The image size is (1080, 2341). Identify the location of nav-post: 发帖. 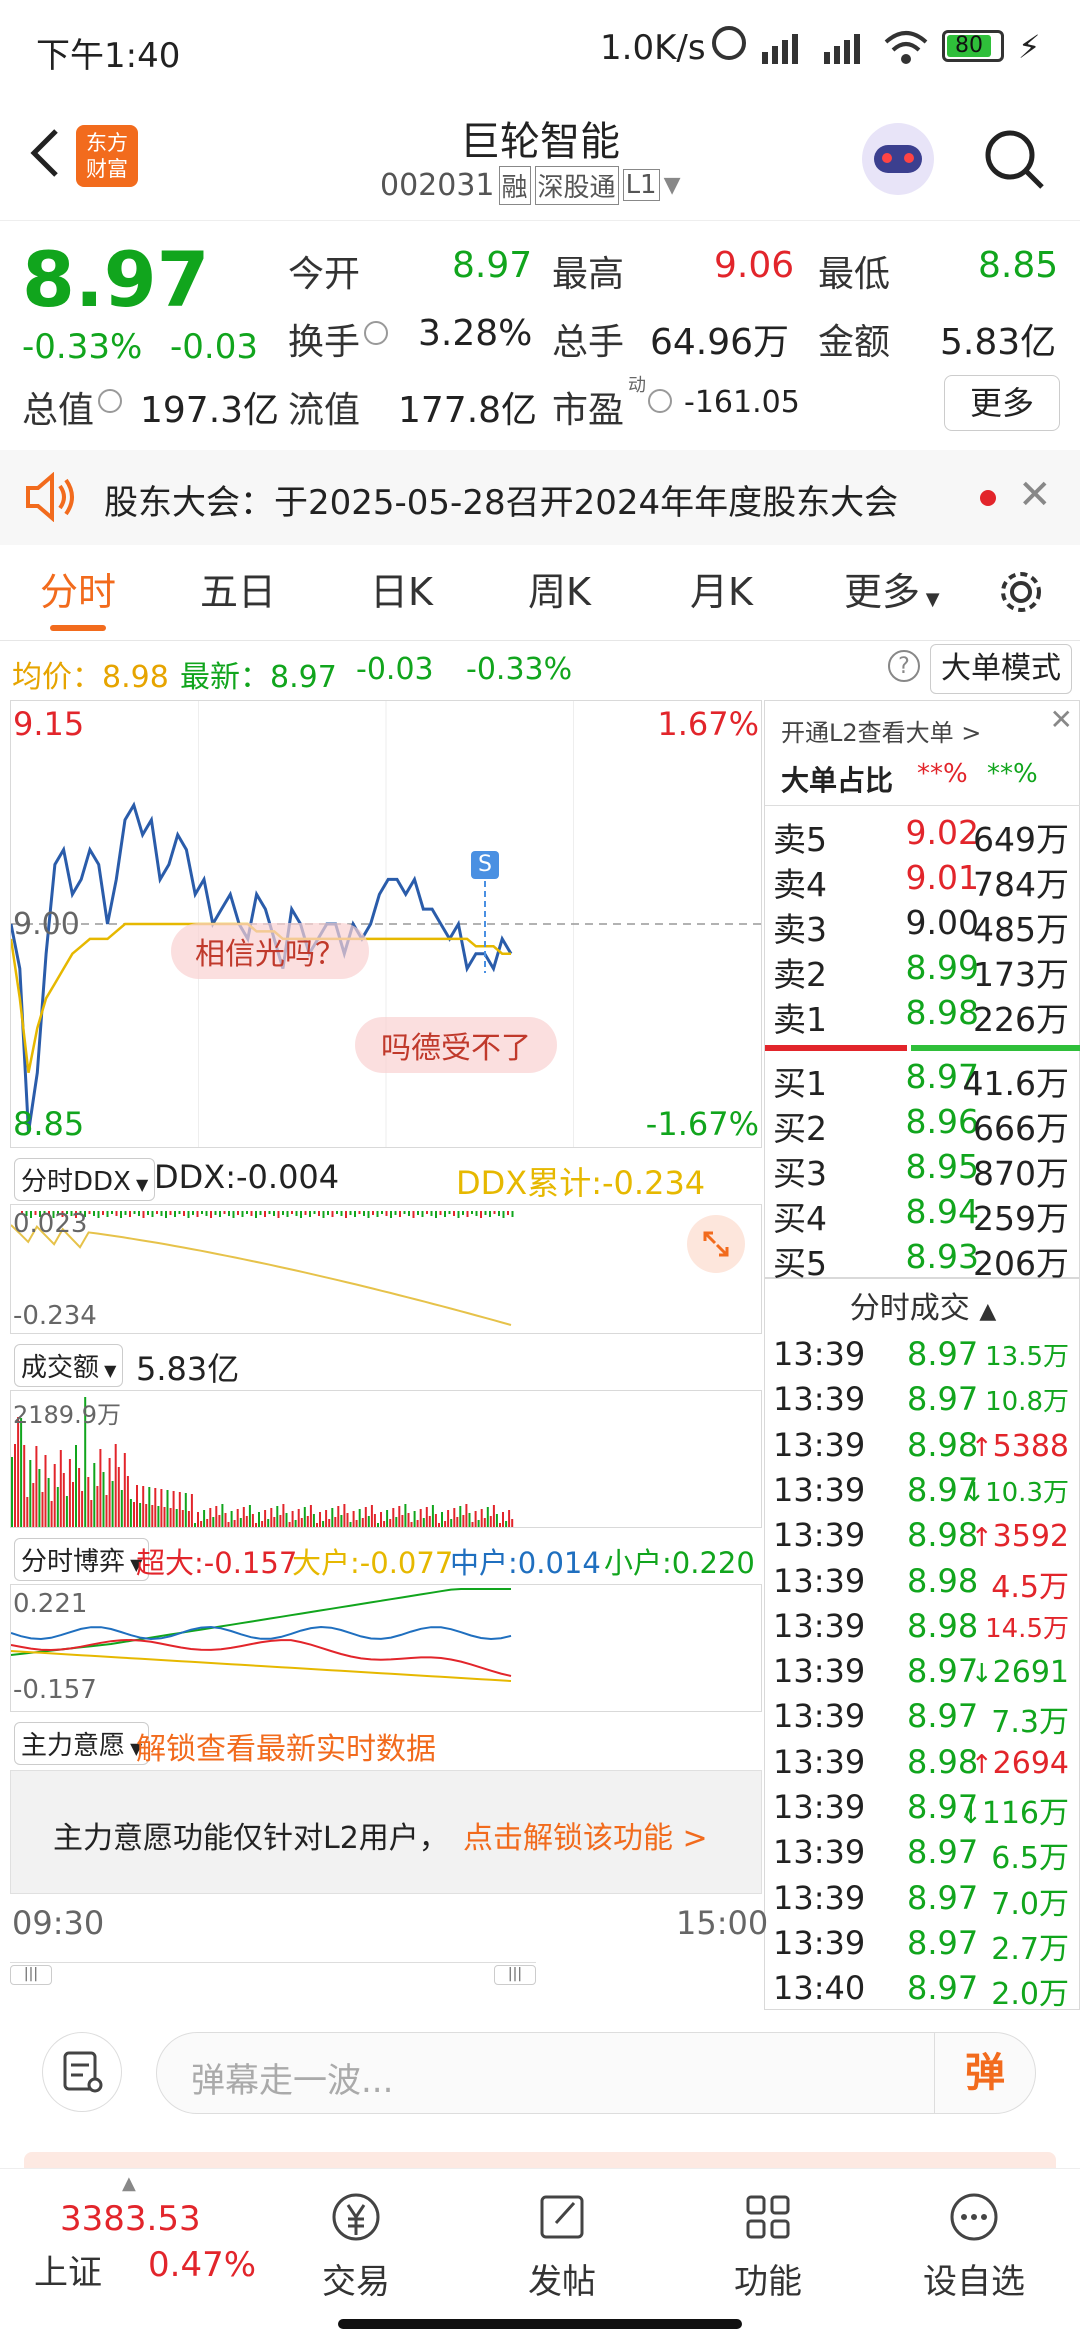
(562, 2246).